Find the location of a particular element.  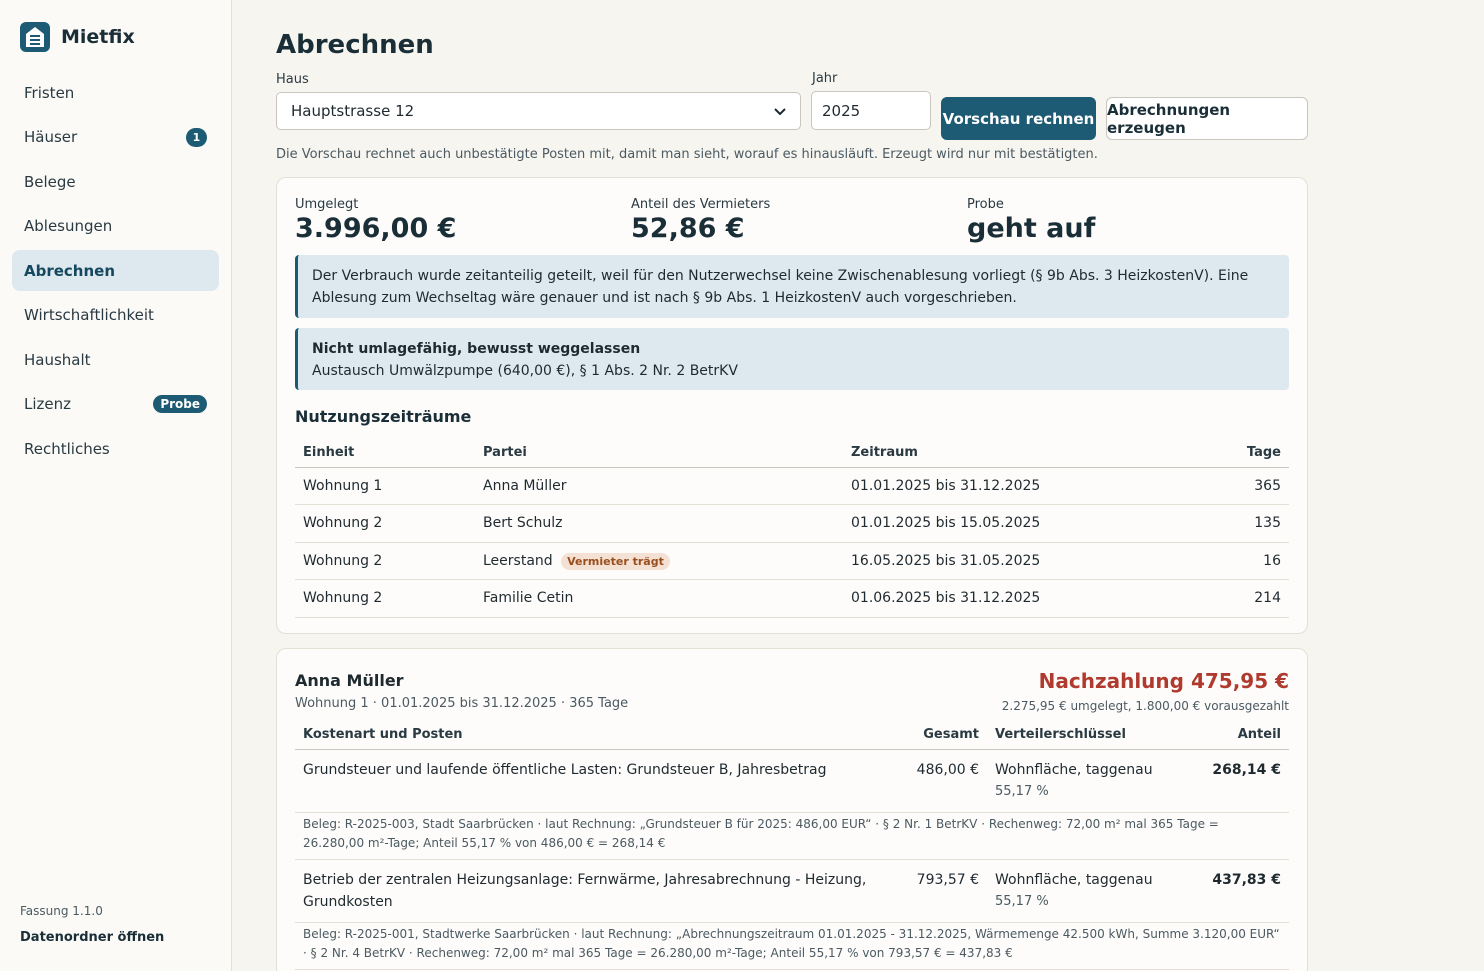

brand: Mietfix is located at coordinates (77, 37).